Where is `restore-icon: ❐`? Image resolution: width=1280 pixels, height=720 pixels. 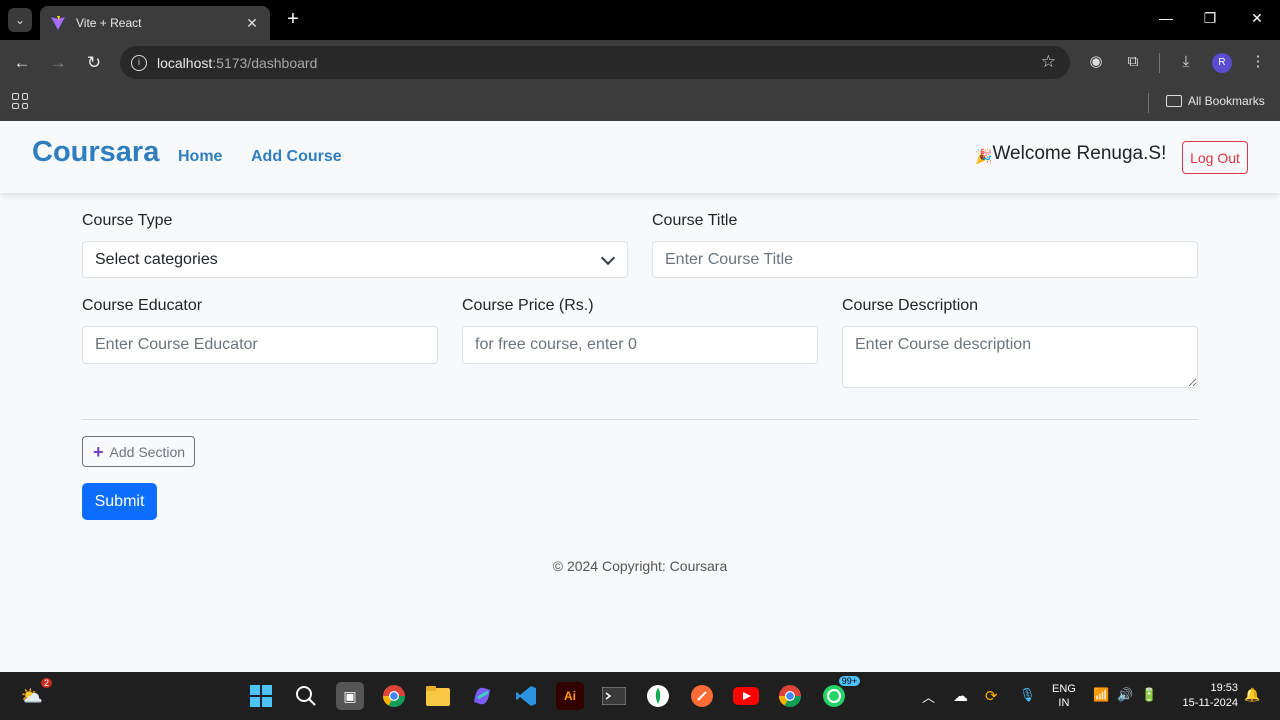
restore-icon: ❐ is located at coordinates (1210, 18).